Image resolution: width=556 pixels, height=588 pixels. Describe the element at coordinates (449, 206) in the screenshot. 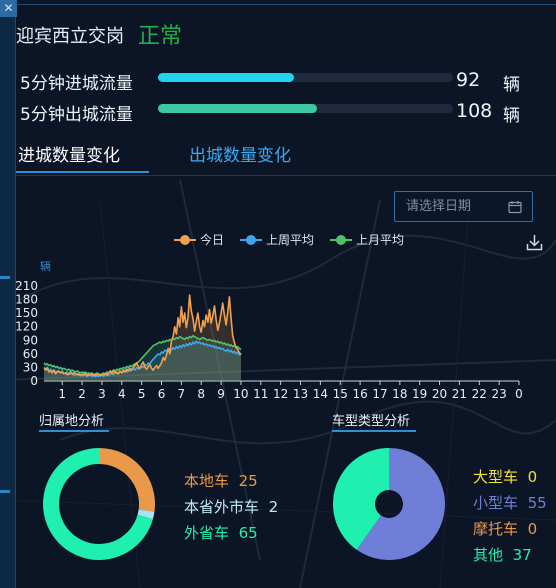

I see `date-input` at that location.